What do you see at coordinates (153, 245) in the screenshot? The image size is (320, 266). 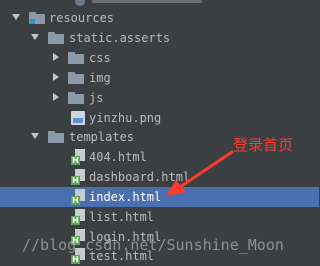 I see `watermark: //blog.csdn.net/Sunshine_Moon` at bounding box center [153, 245].